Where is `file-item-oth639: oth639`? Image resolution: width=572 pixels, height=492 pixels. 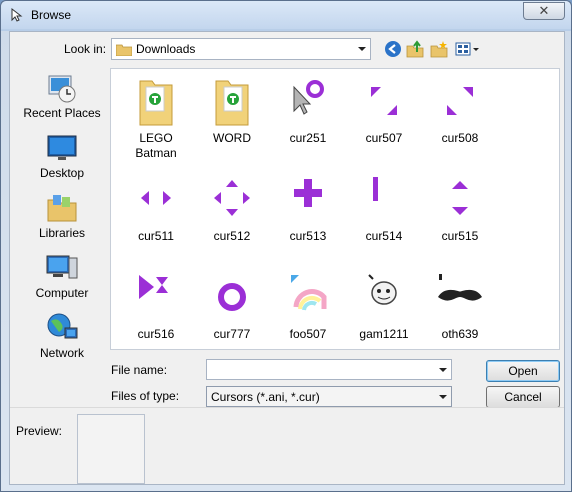 file-item-oth639: oth639 is located at coordinates (460, 306).